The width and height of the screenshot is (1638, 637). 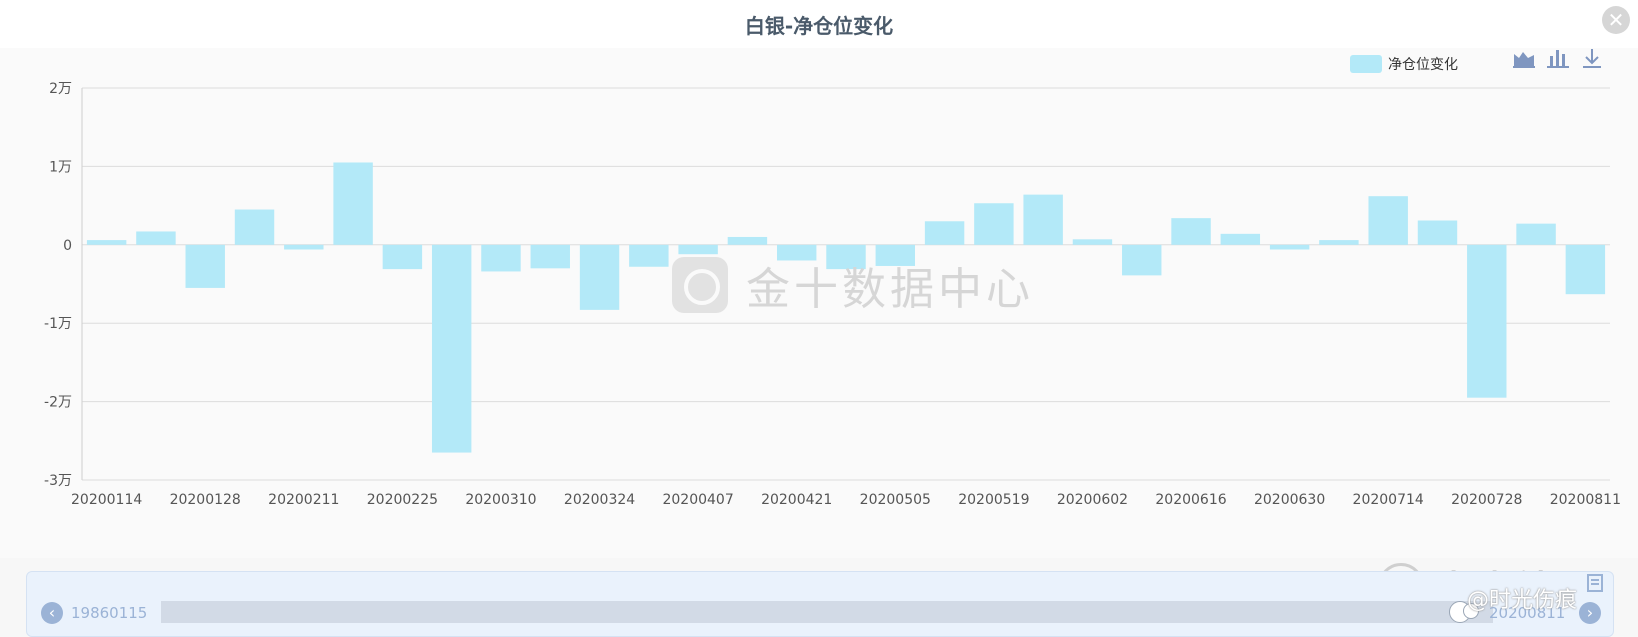 I want to click on jin10-logo-icon, so click(x=700, y=285).